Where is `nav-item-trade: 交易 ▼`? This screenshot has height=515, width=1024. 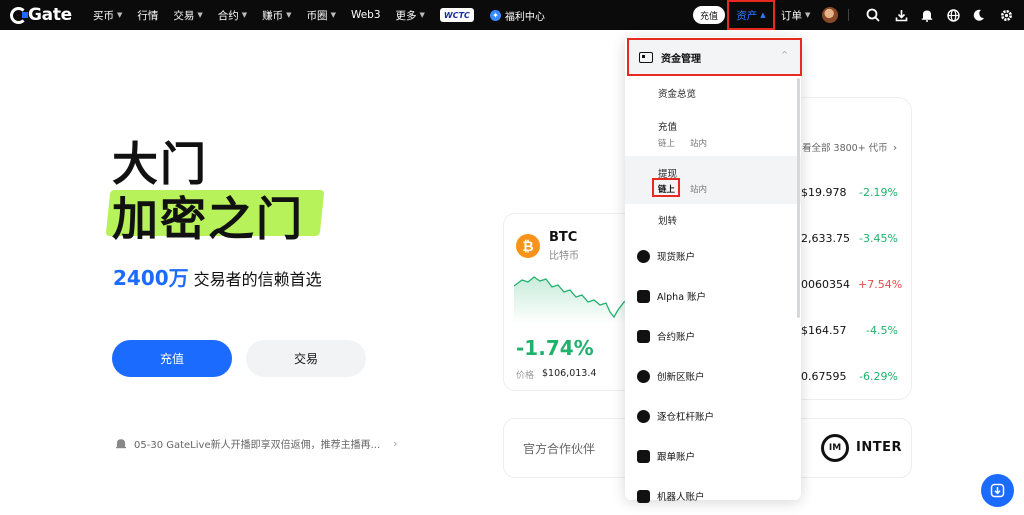 nav-item-trade: 交易 ▼ is located at coordinates (187, 15).